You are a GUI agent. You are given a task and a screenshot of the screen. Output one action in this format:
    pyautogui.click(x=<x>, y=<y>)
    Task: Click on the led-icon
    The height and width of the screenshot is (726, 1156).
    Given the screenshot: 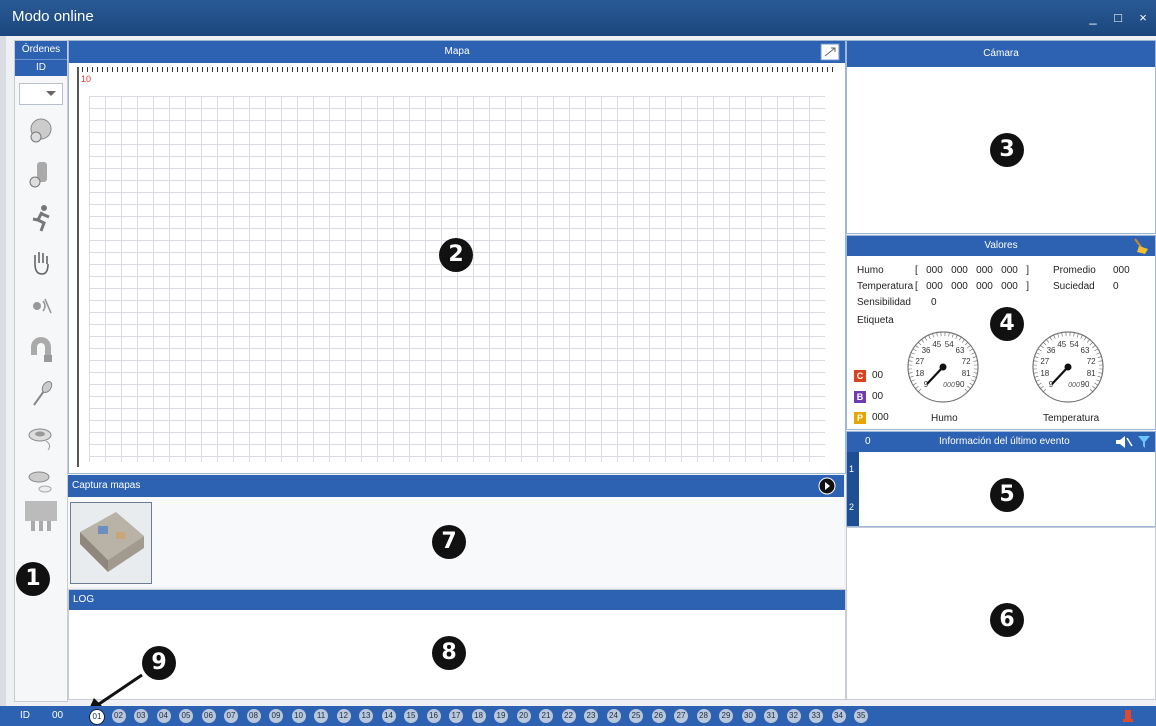 What is the action you would take?
    pyautogui.click(x=41, y=394)
    